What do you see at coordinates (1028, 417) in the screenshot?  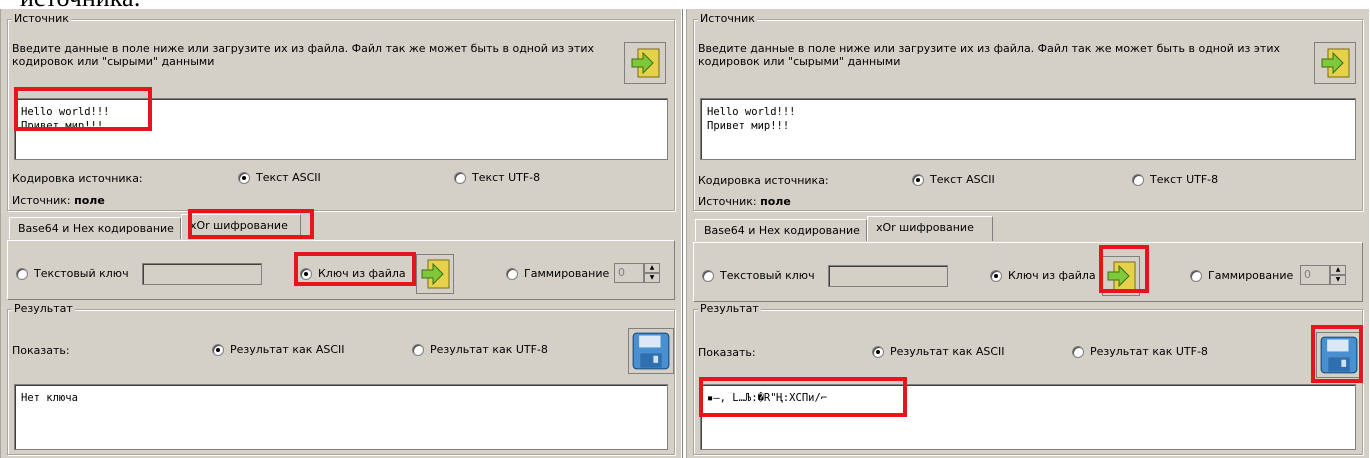 I see `result-textarea: ▪—‚ L…Љ:�R"Ң:XСПи/⌐` at bounding box center [1028, 417].